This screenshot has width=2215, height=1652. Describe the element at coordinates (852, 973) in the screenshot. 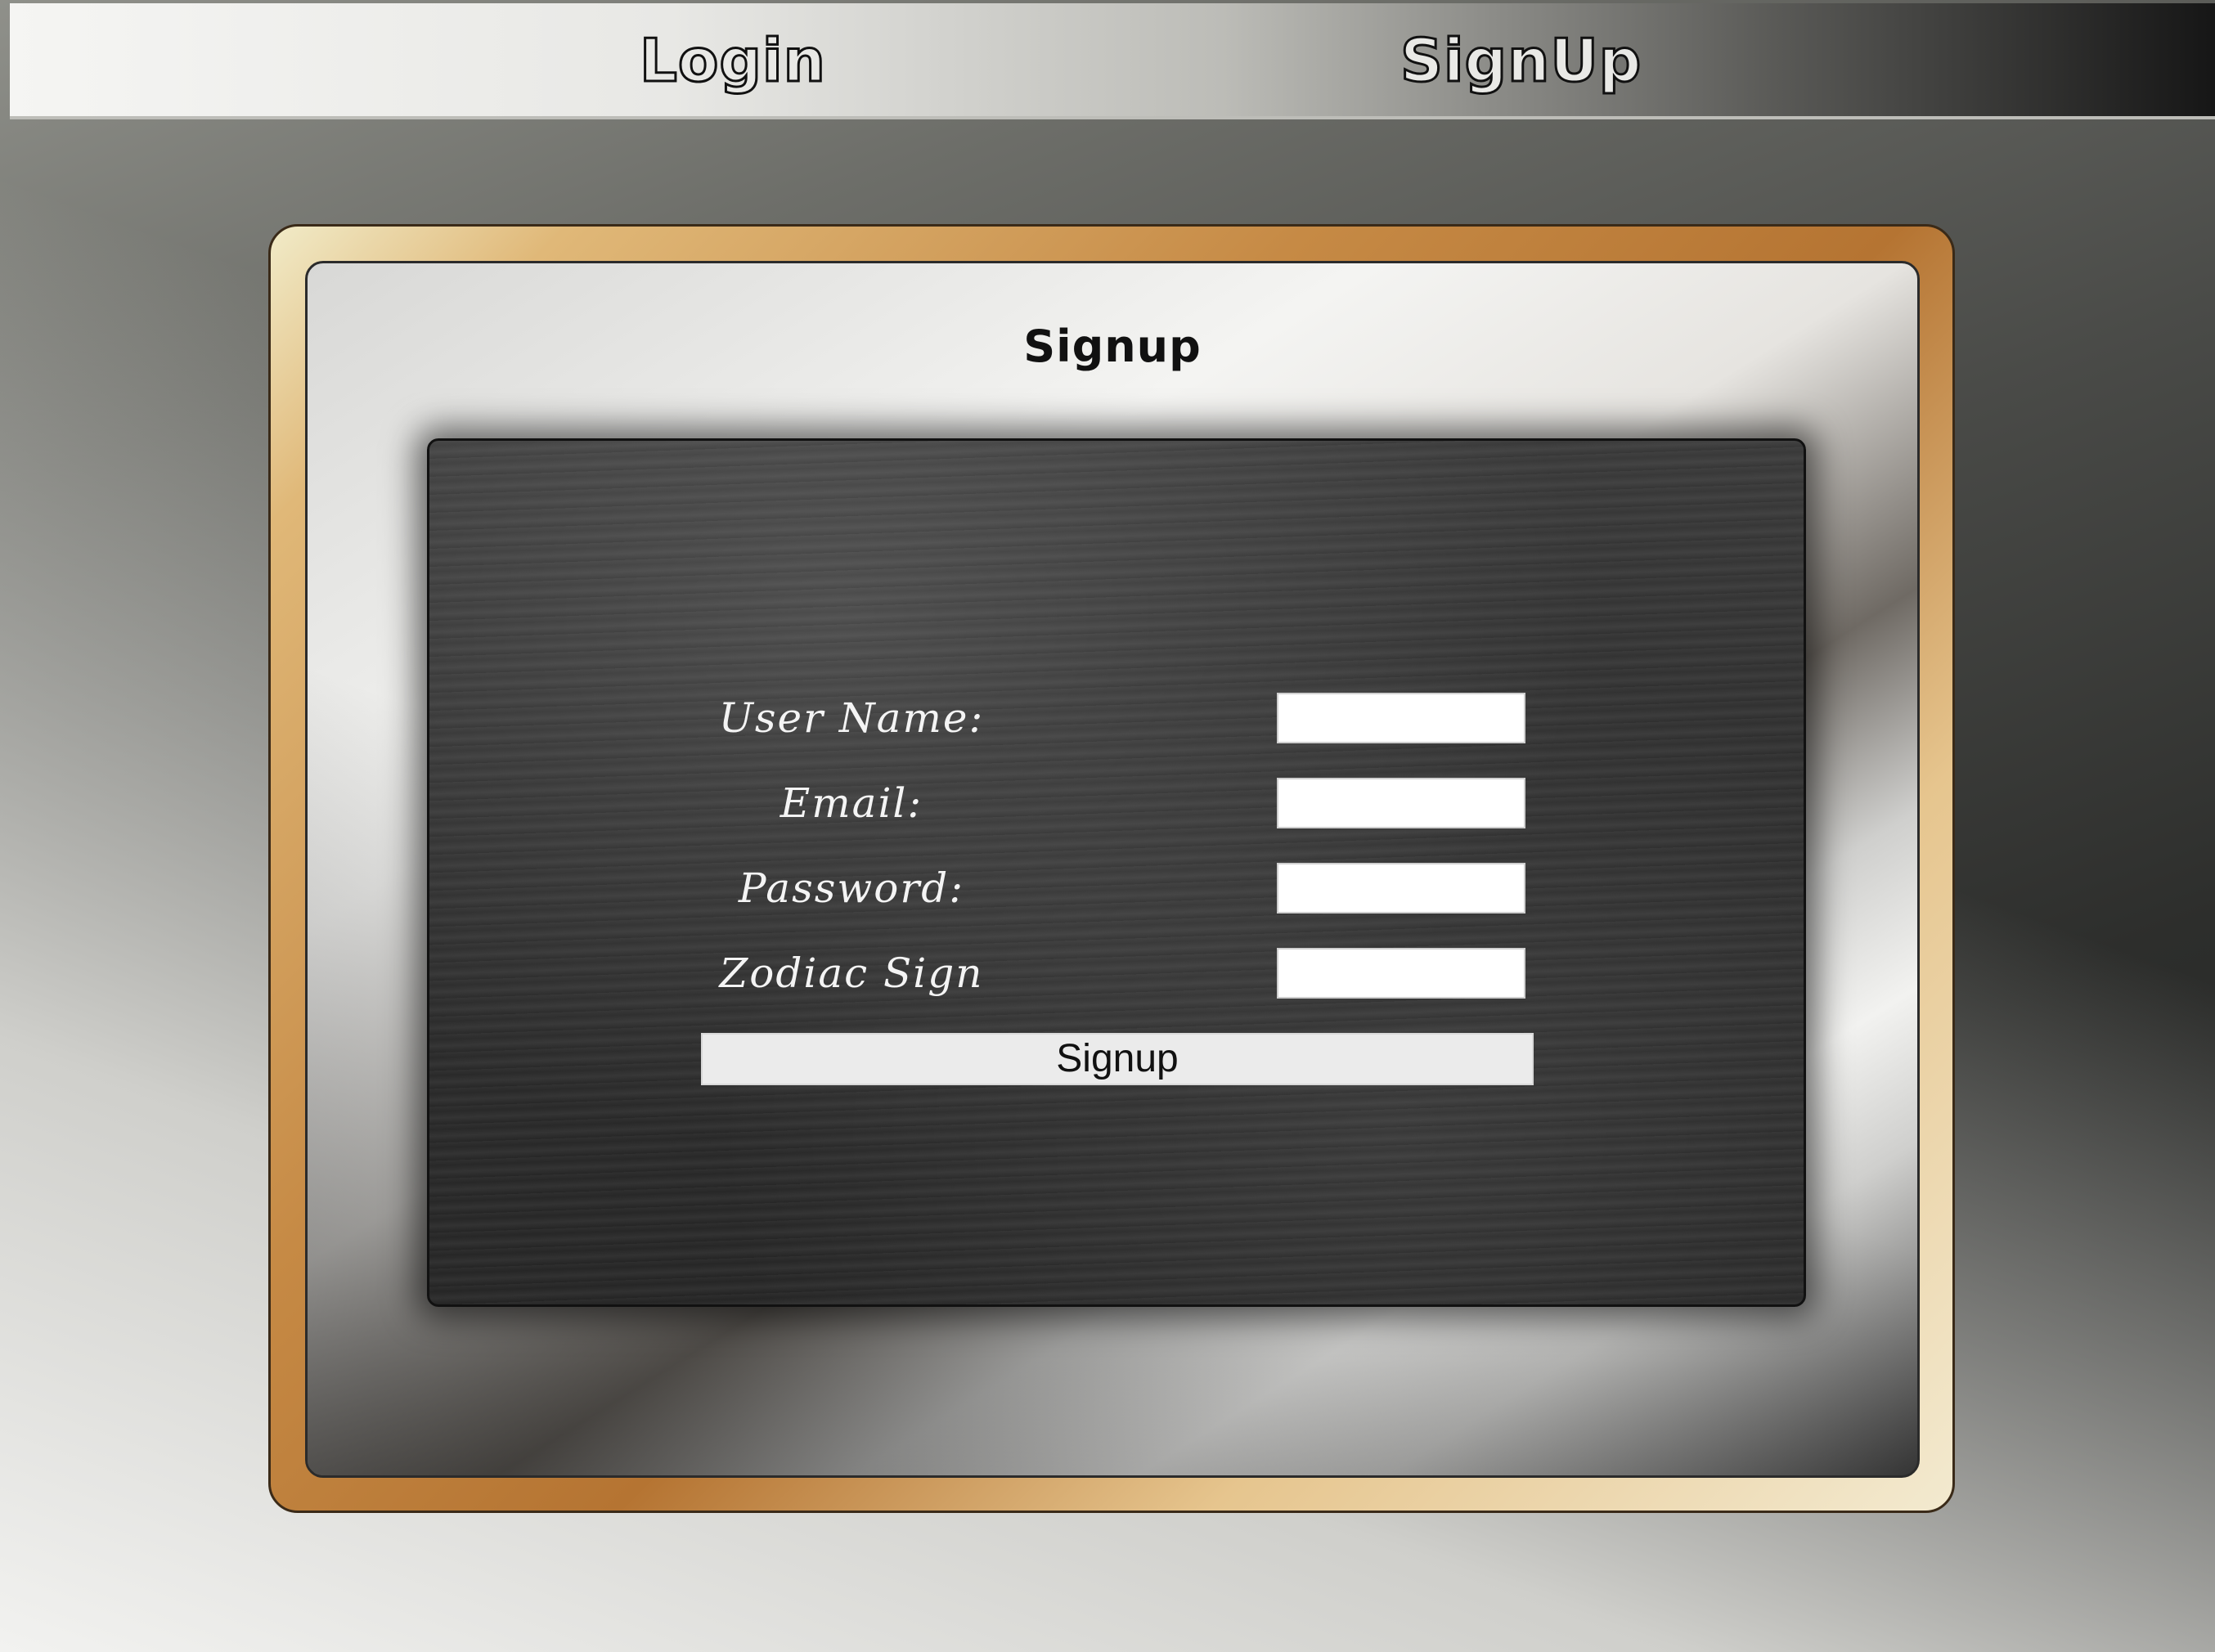

I see `zodiac-sign-label: Zodiac Sign` at that location.